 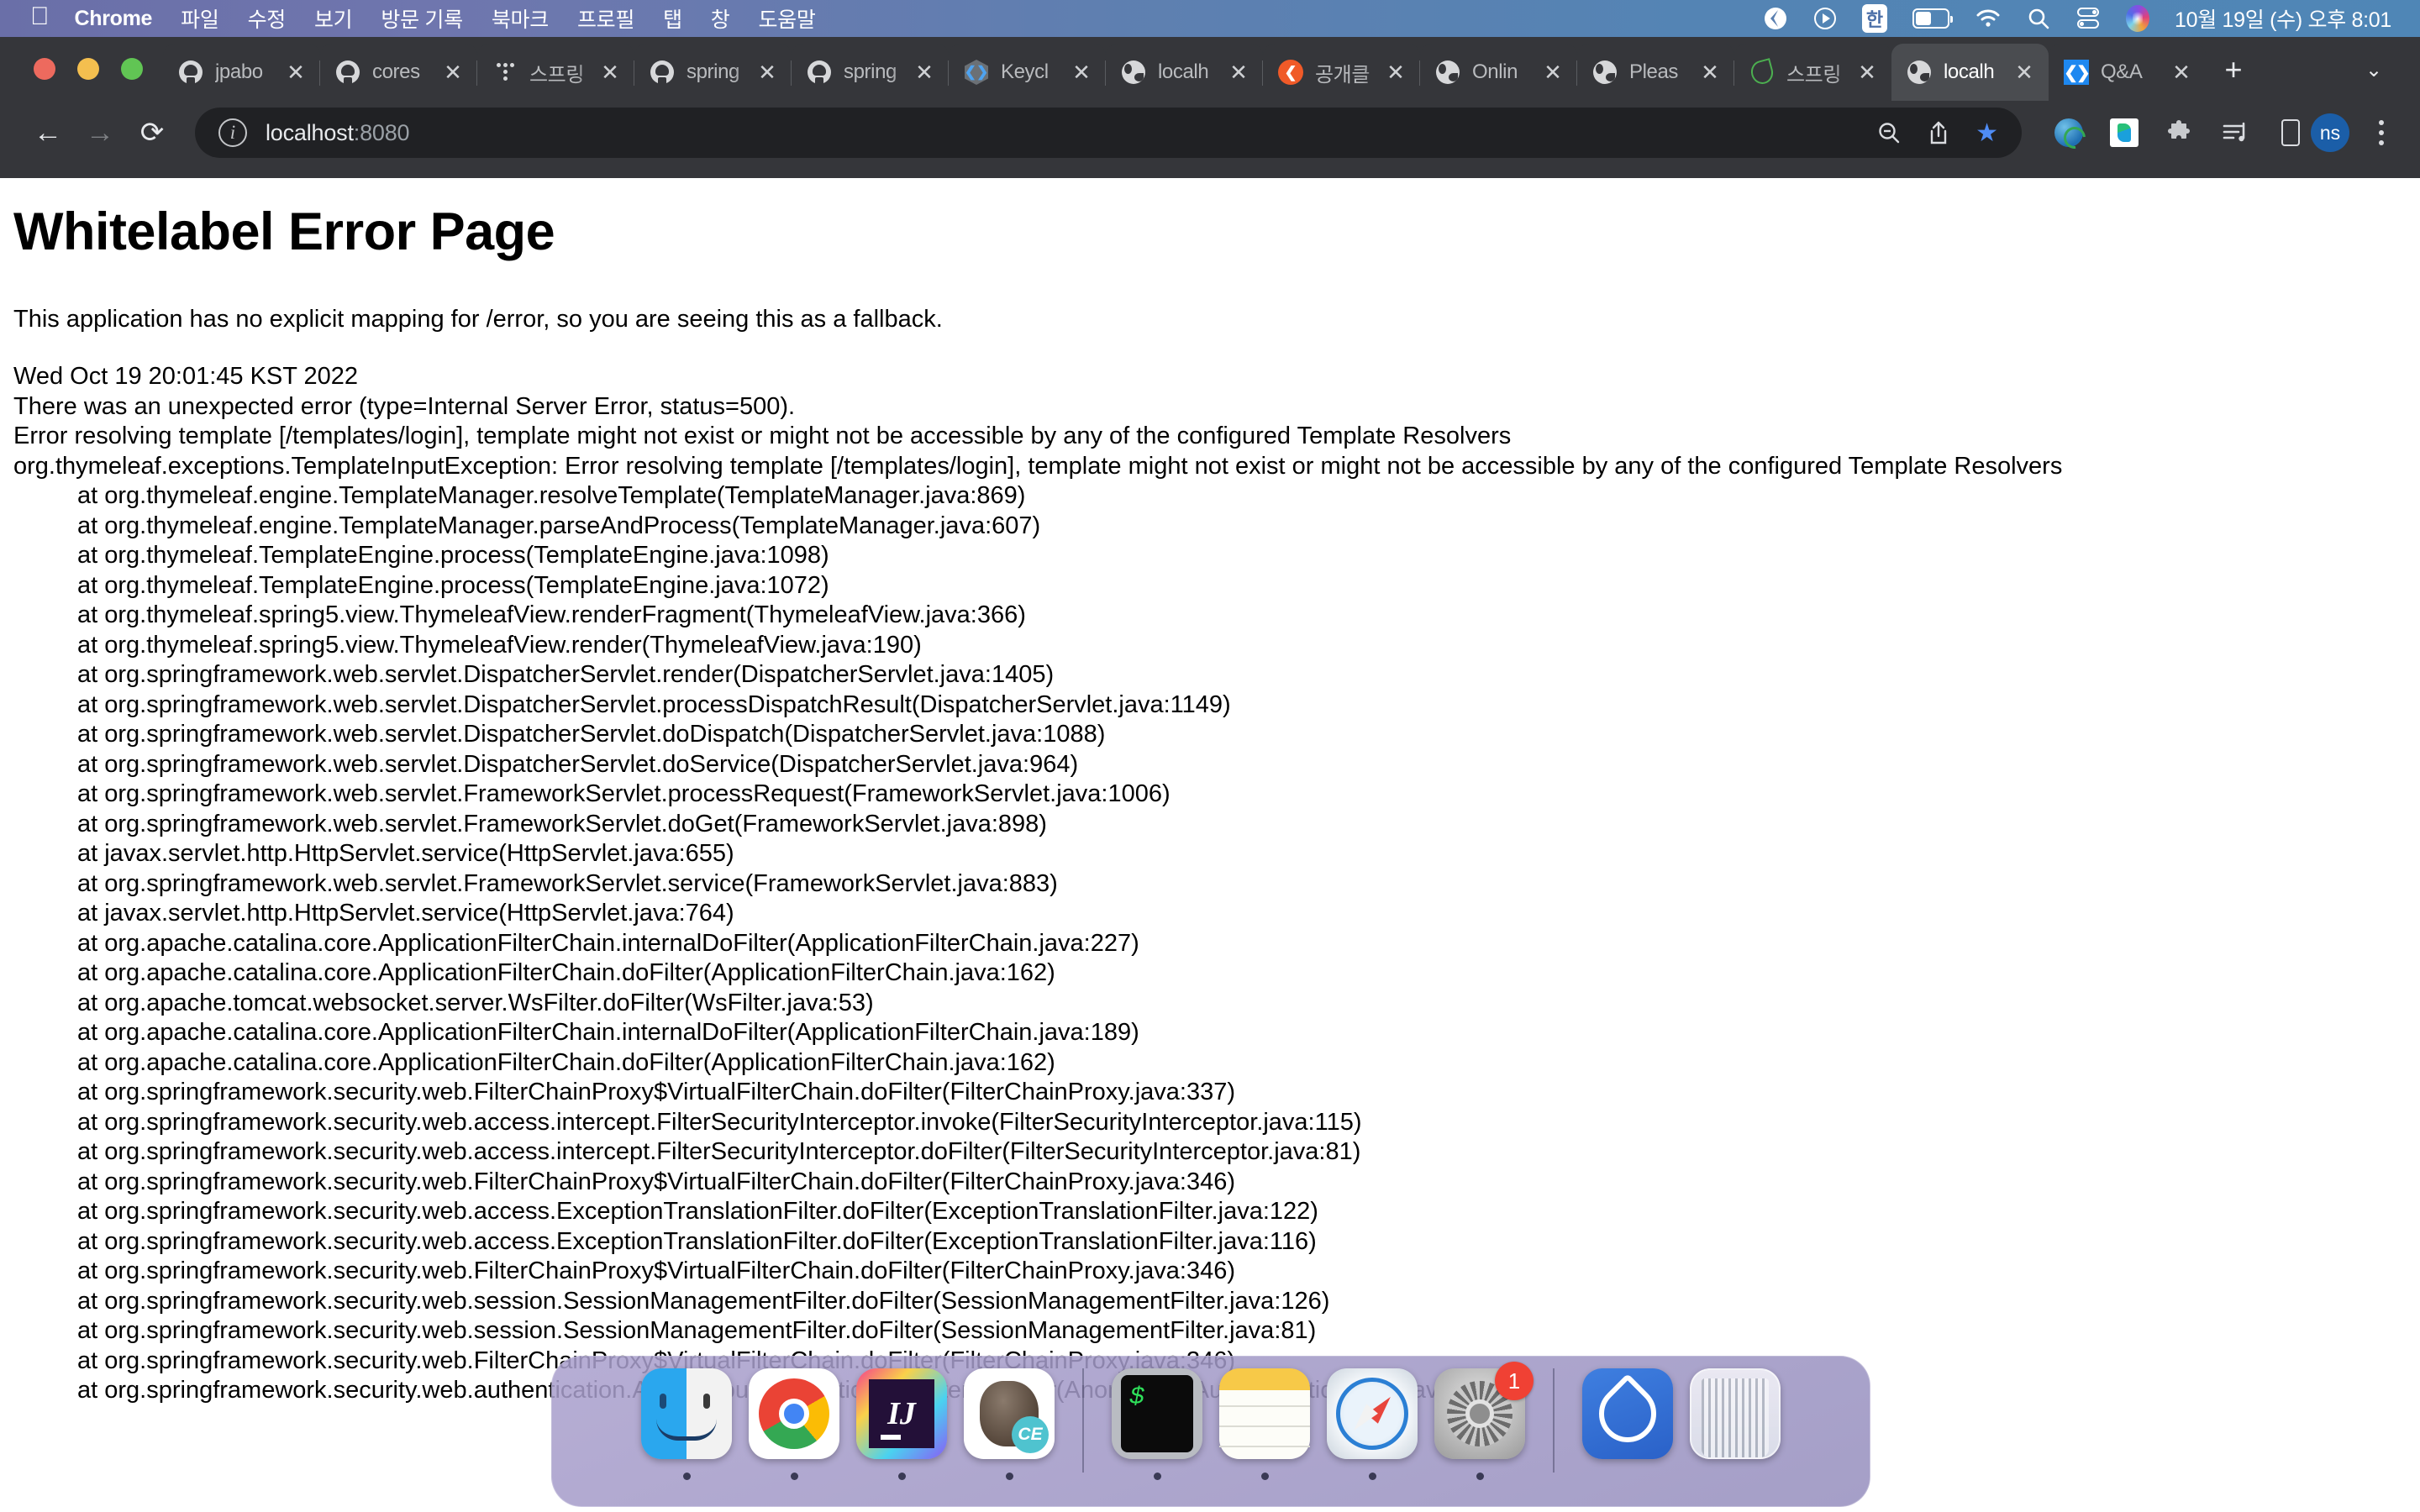 I want to click on gitkraken-icon, so click(x=1010, y=1413).